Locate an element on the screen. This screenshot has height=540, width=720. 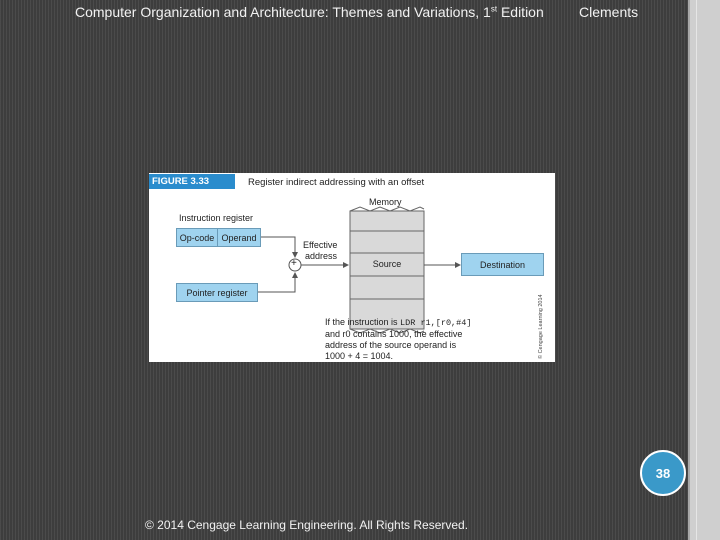
effective-address-label-line1: Effective is located at coordinates (320, 245).